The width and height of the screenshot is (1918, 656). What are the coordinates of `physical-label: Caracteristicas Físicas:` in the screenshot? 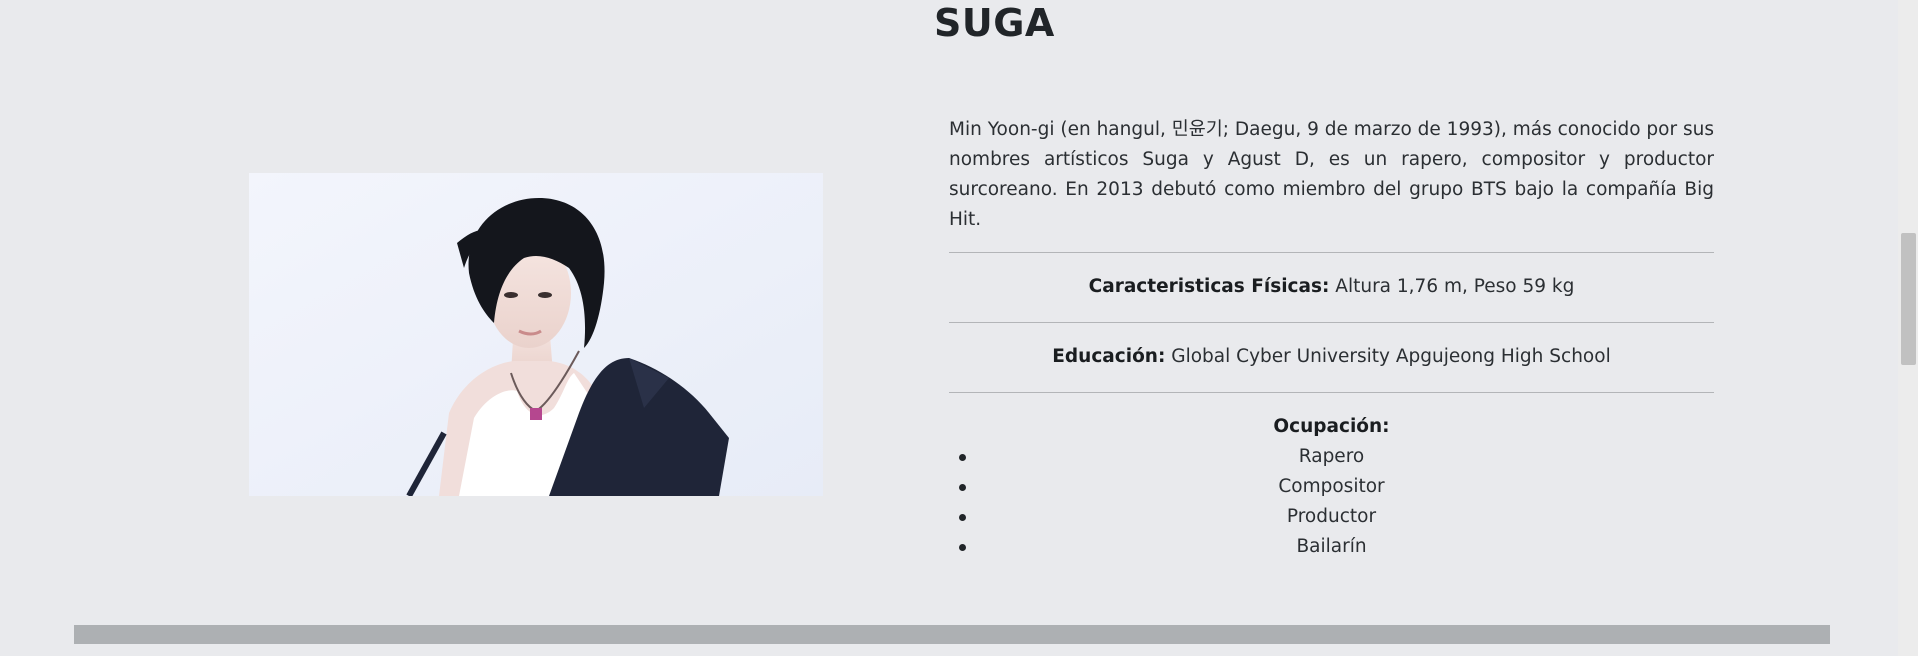 It's located at (1209, 286).